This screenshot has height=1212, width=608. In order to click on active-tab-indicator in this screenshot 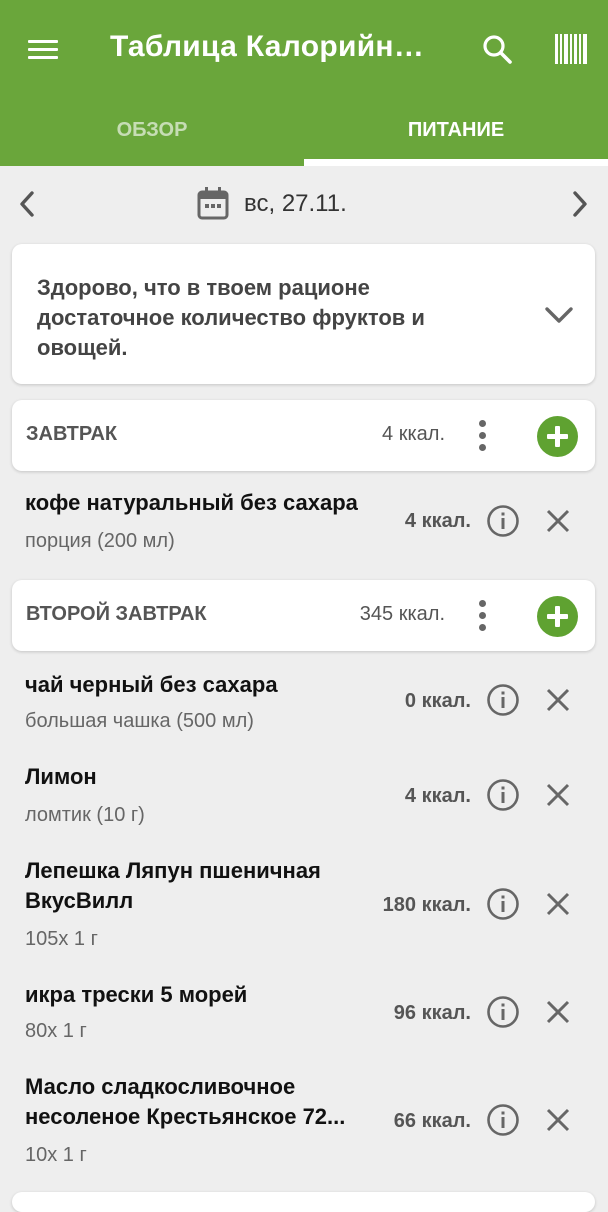, I will do `click(456, 162)`.